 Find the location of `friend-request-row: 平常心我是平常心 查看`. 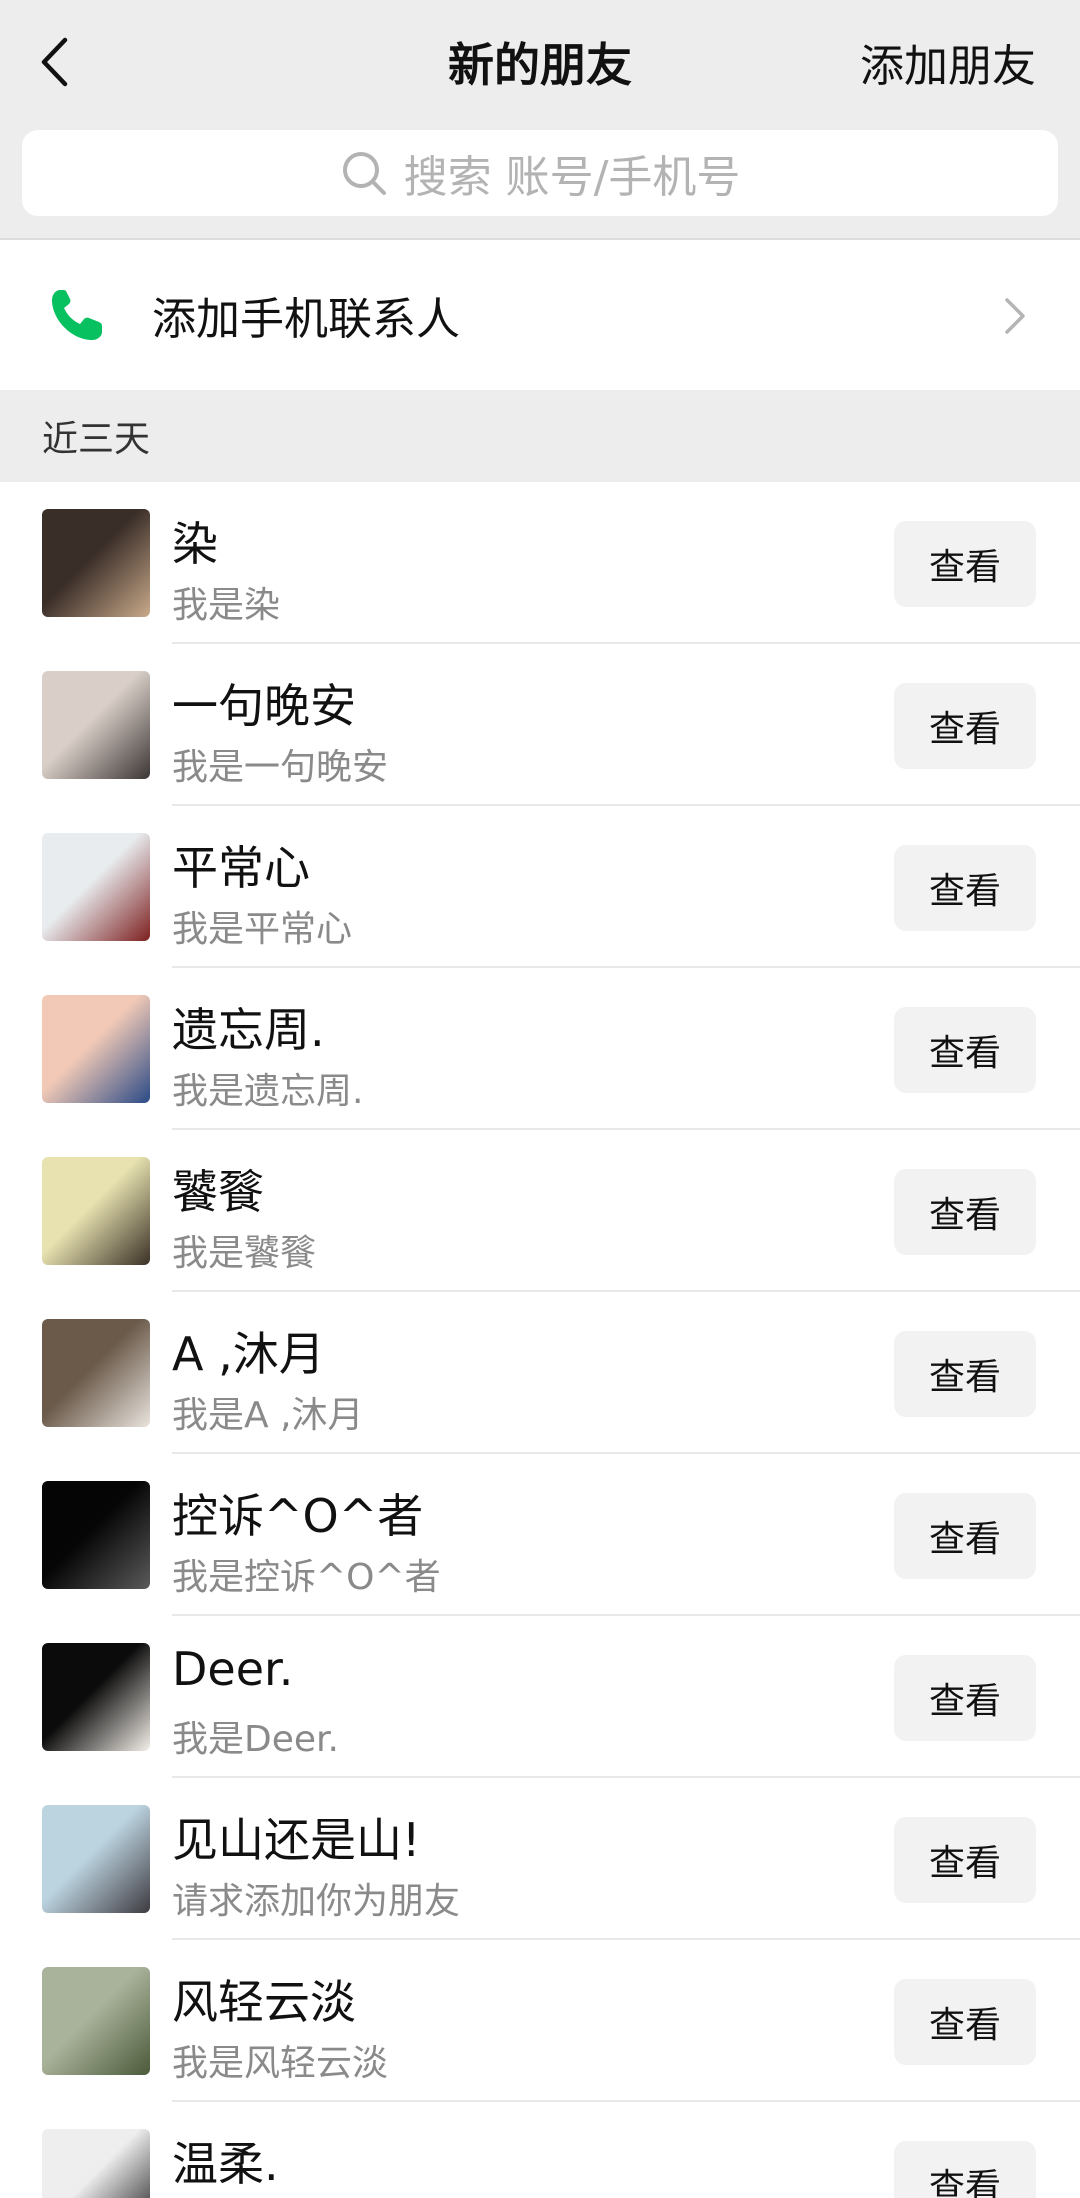

friend-request-row: 平常心我是平常心 查看 is located at coordinates (540, 887).